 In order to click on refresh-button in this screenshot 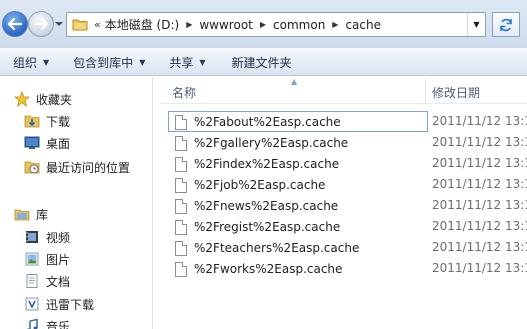, I will do `click(506, 24)`.